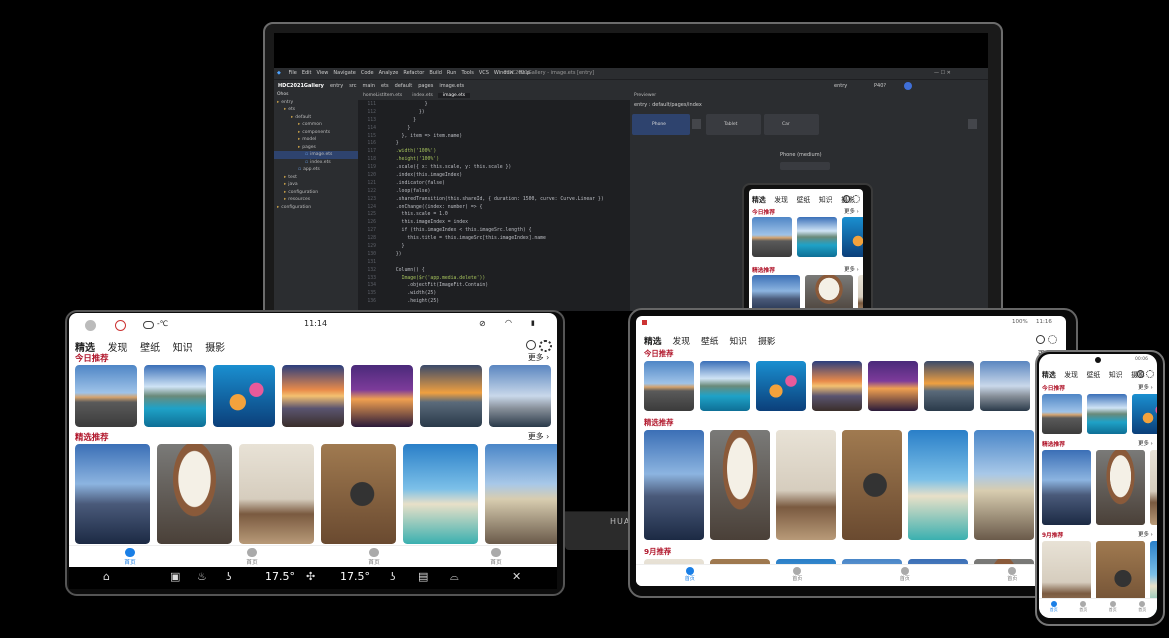  Describe the element at coordinates (422, 95) in the screenshot. I see `editor-tab: index.ets` at that location.